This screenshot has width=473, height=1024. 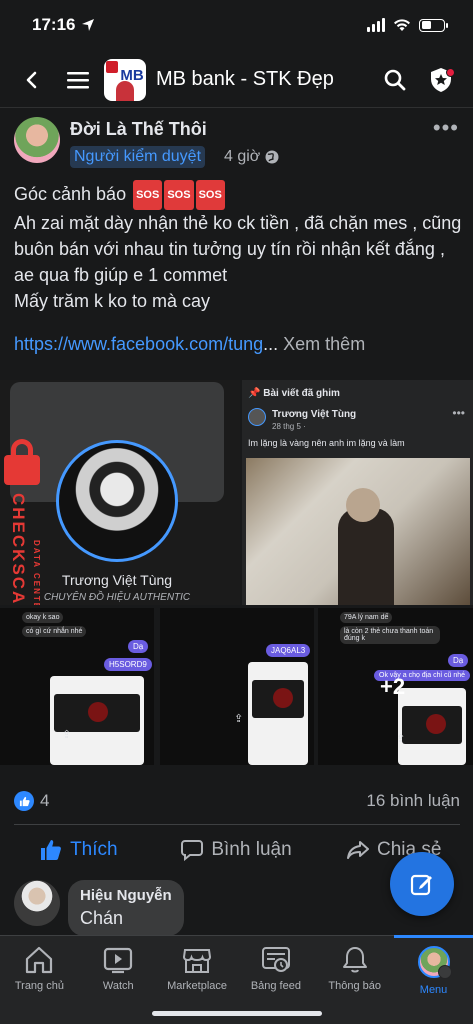 What do you see at coordinates (112, 66) in the screenshot?
I see `flag-icon` at bounding box center [112, 66].